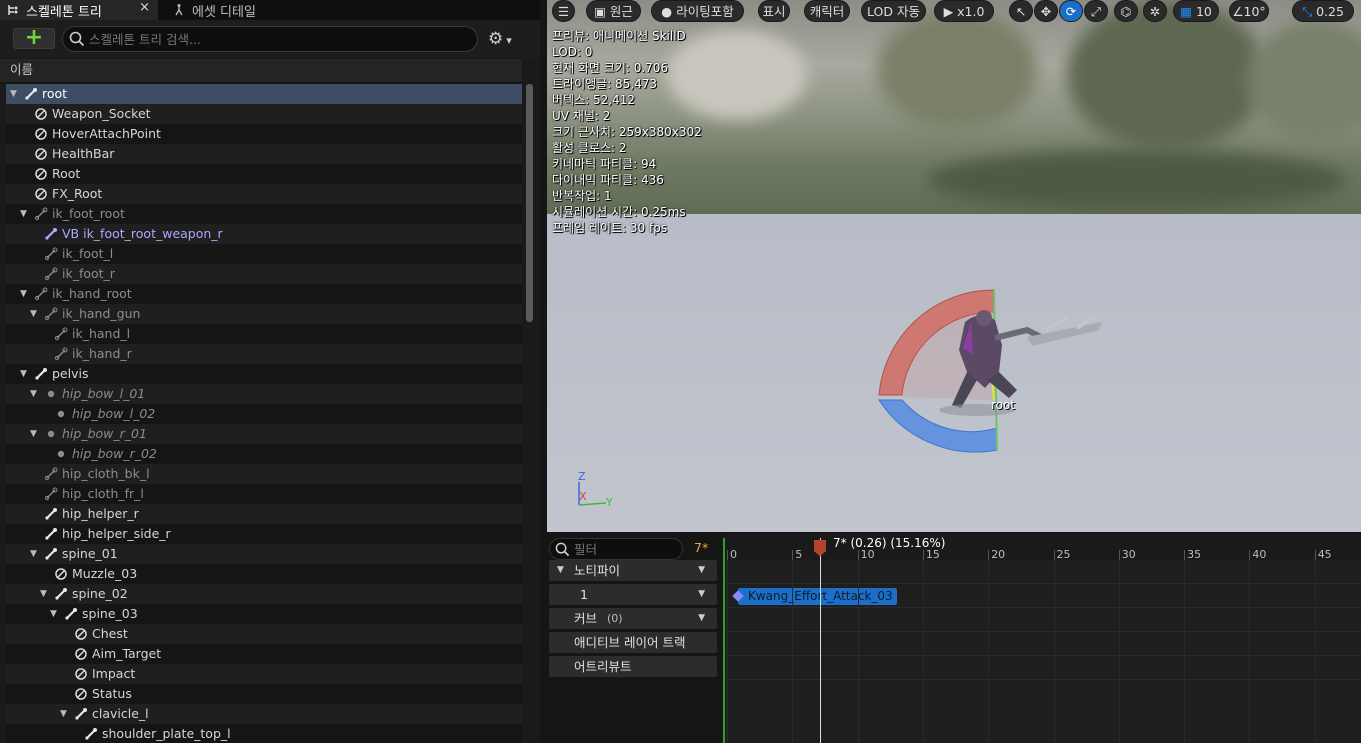 This screenshot has width=1361, height=743. What do you see at coordinates (264, 614) in the screenshot?
I see `tree-row: ▼ spine_03` at bounding box center [264, 614].